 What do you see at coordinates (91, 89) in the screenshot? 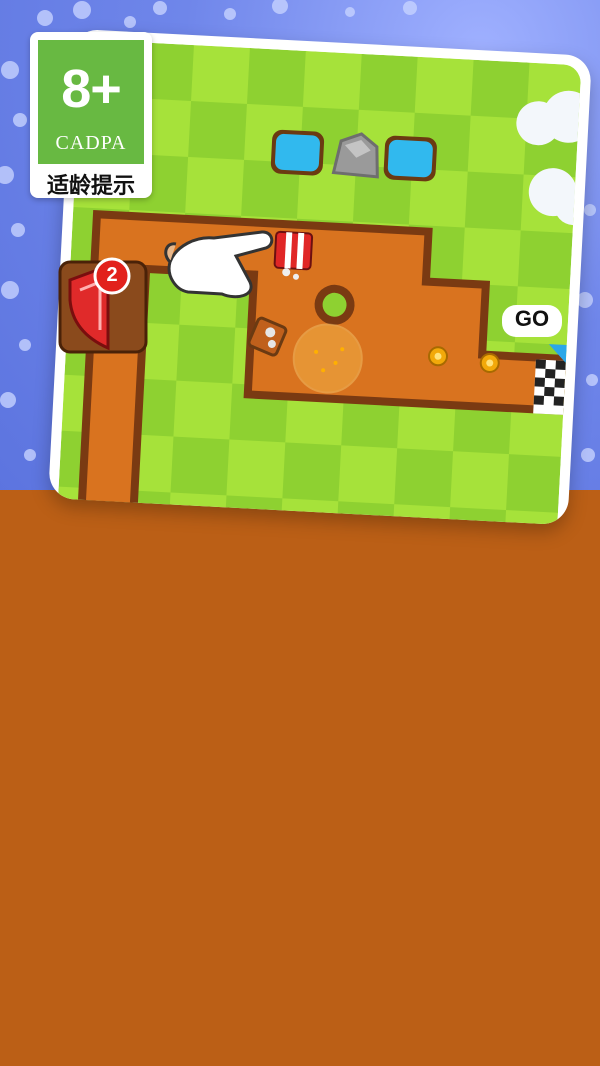
I see `age-rating-value: 8+` at bounding box center [91, 89].